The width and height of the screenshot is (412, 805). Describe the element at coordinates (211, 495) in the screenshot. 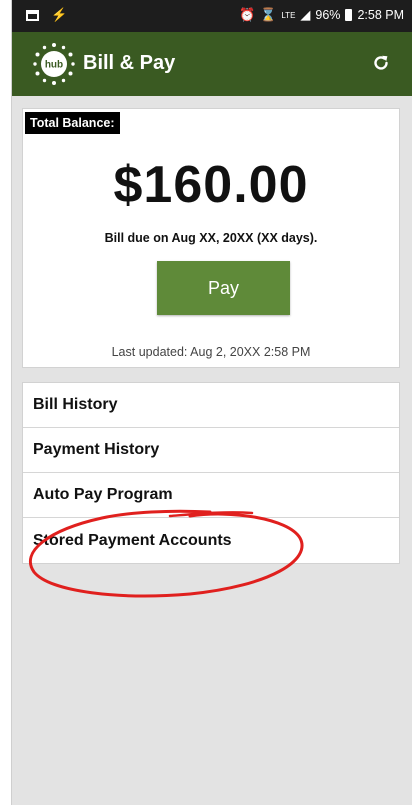

I see `menu-item-auto-pay-program: Auto Pay Program` at that location.